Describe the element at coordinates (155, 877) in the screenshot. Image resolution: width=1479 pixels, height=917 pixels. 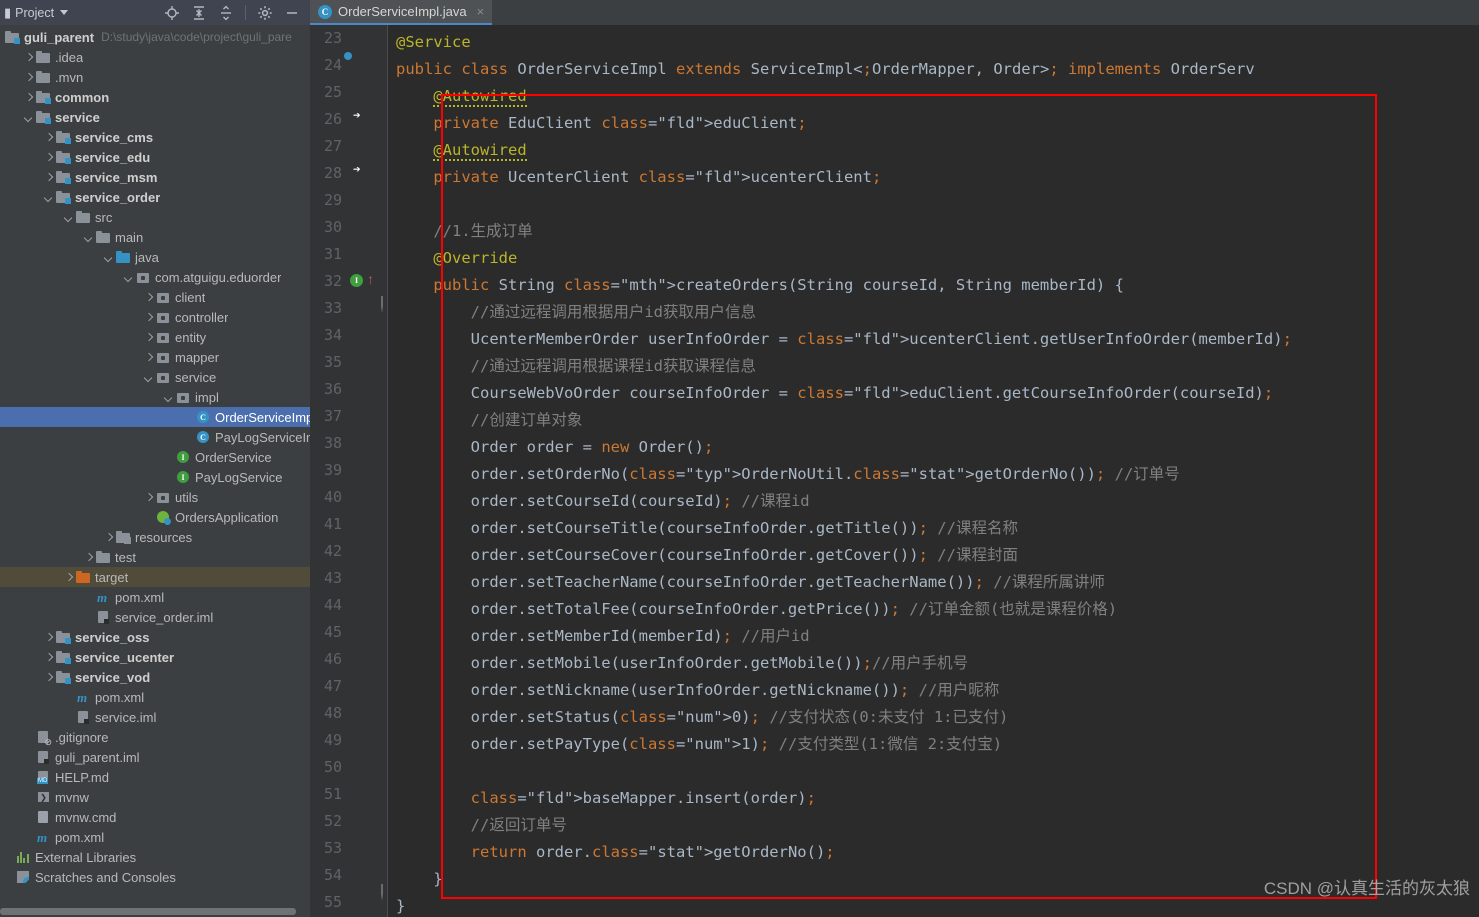
I see `tree-item-scratches-and-consoles: Scratches and Consoles` at that location.